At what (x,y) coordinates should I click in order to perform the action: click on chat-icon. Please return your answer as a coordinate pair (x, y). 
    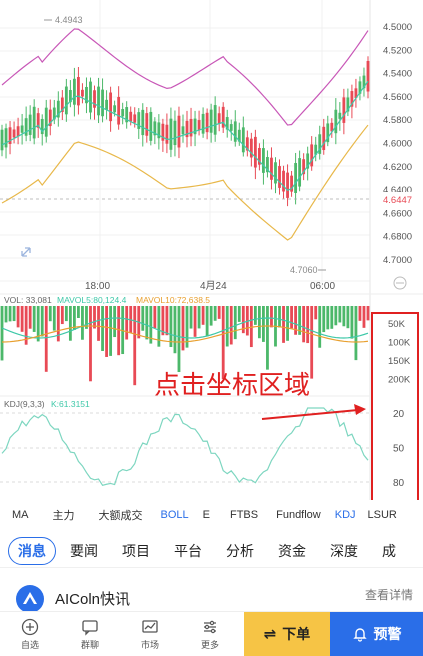
    Looking at the image, I should click on (90, 627).